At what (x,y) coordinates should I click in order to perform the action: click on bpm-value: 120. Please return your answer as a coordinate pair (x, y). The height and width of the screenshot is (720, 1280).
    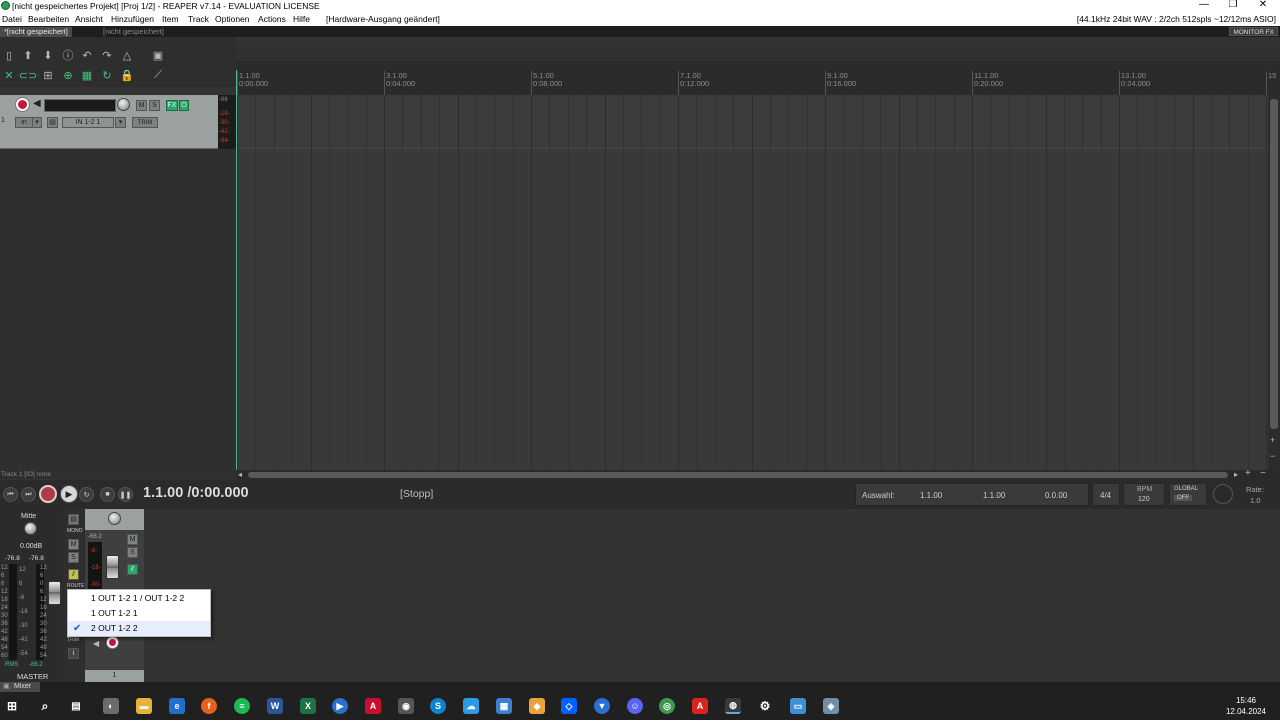
    Looking at the image, I should click on (1144, 499).